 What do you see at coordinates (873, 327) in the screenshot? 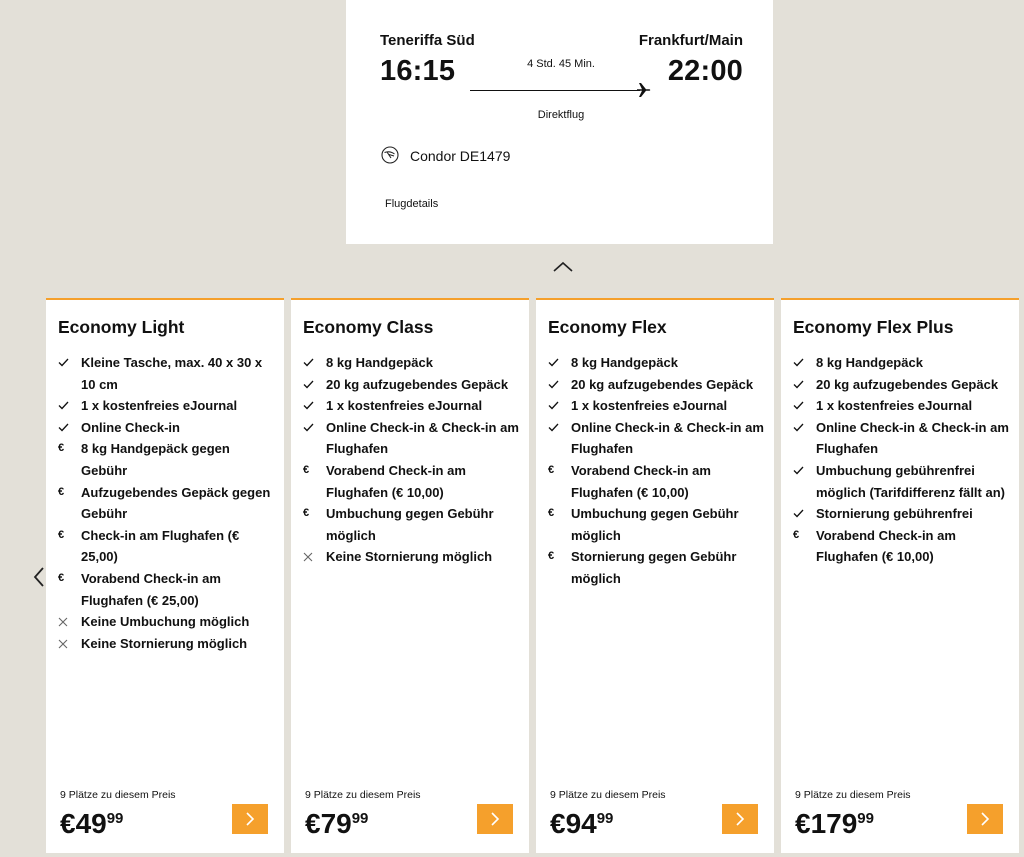
I see `fare-name: Economy Flex Plus` at bounding box center [873, 327].